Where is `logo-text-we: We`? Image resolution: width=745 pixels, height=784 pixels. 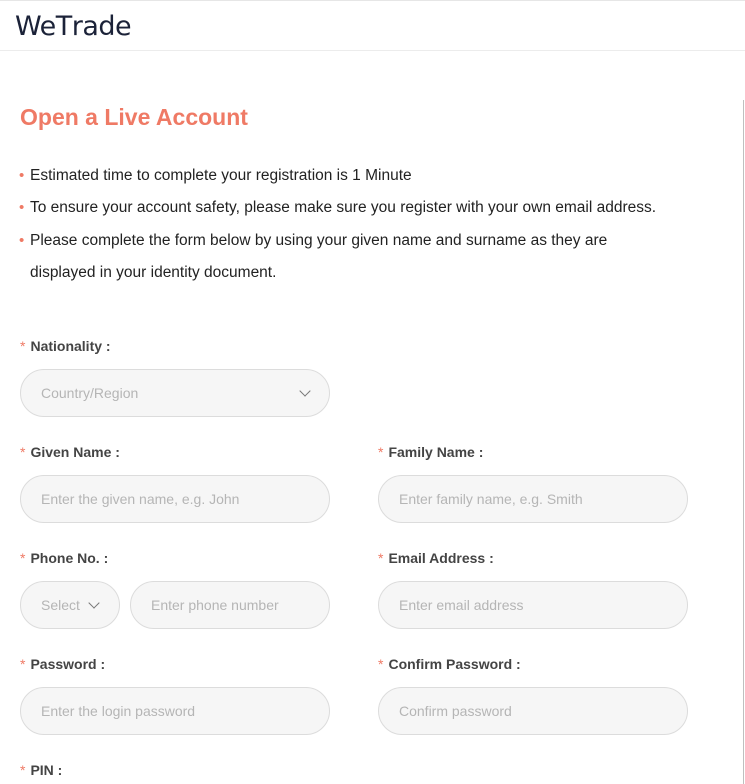 logo-text-we: We is located at coordinates (35, 26).